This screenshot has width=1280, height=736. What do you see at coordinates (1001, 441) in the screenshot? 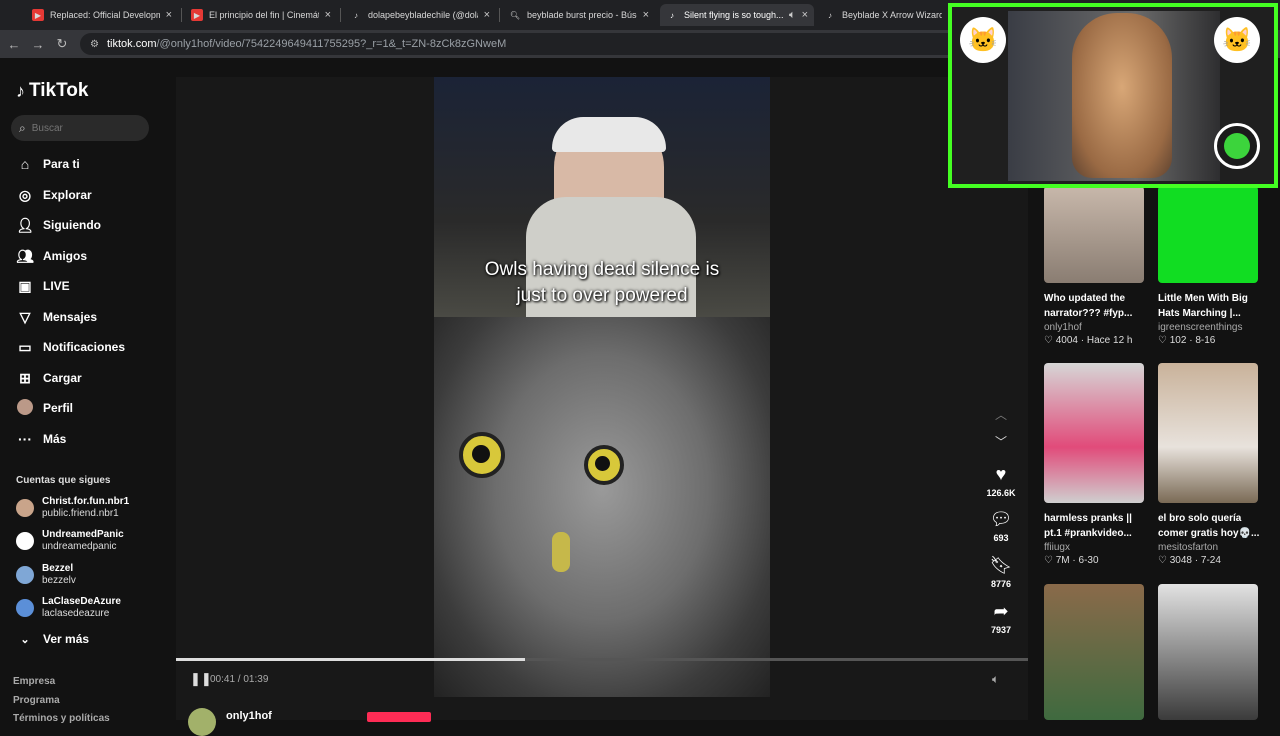
I see `next-video-icon: ﹀` at bounding box center [1001, 441].